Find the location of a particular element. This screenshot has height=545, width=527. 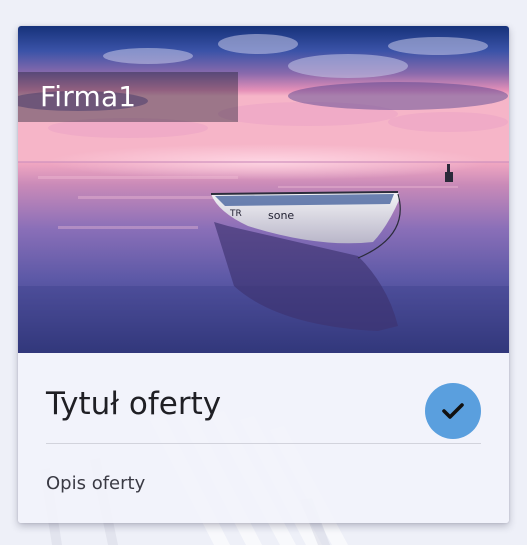

select-offer-button is located at coordinates (453, 411).